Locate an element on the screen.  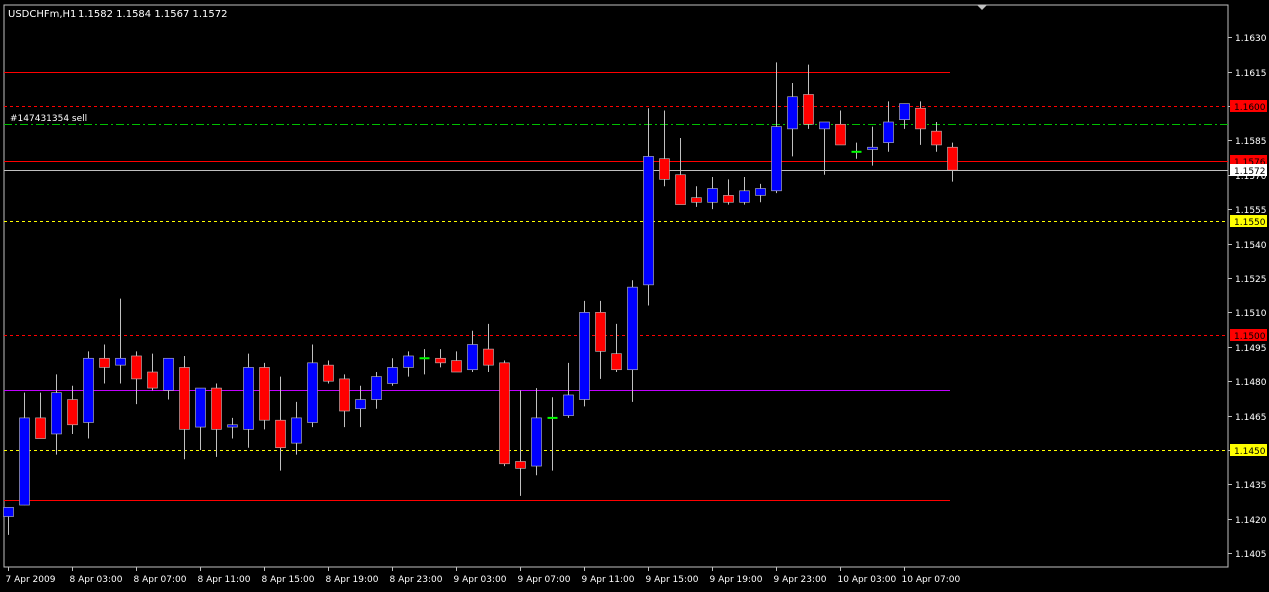
x-tick-label: 10 Apr 07:00 is located at coordinates (931, 580).